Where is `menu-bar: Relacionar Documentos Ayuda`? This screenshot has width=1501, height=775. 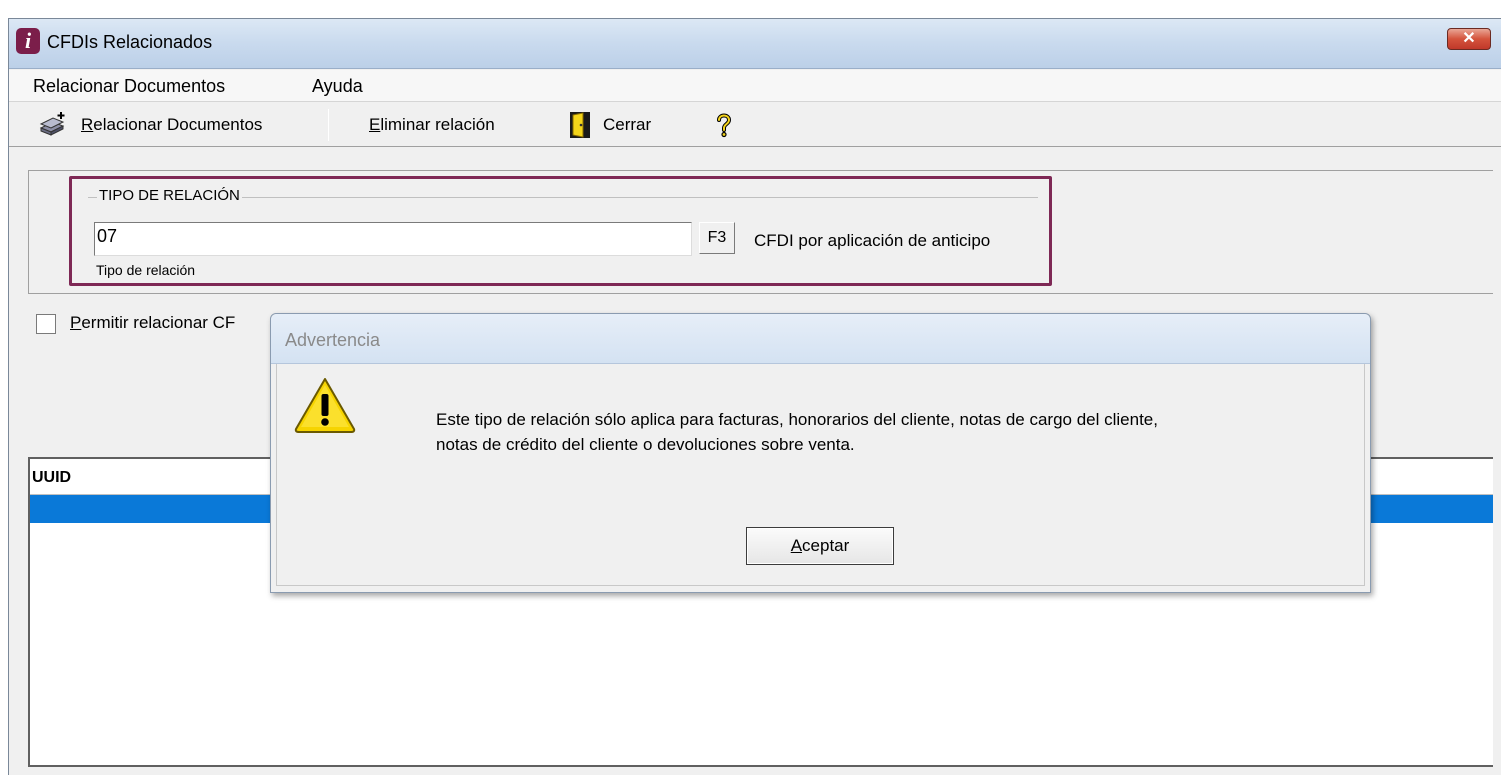
menu-bar: Relacionar Documentos Ayuda is located at coordinates (755, 86).